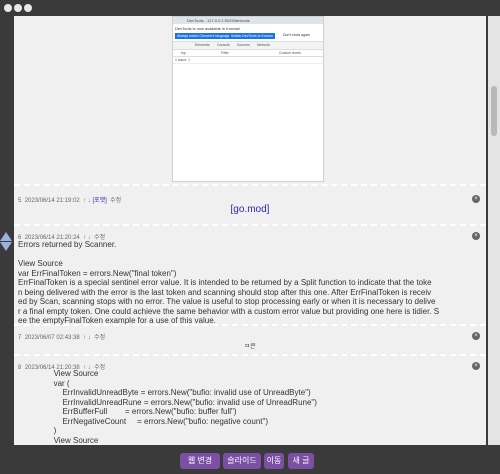 The width and height of the screenshot is (500, 474). Describe the element at coordinates (248, 53) in the screenshot. I see `screenshot-filter-bar: top Filter Custom levels` at that location.